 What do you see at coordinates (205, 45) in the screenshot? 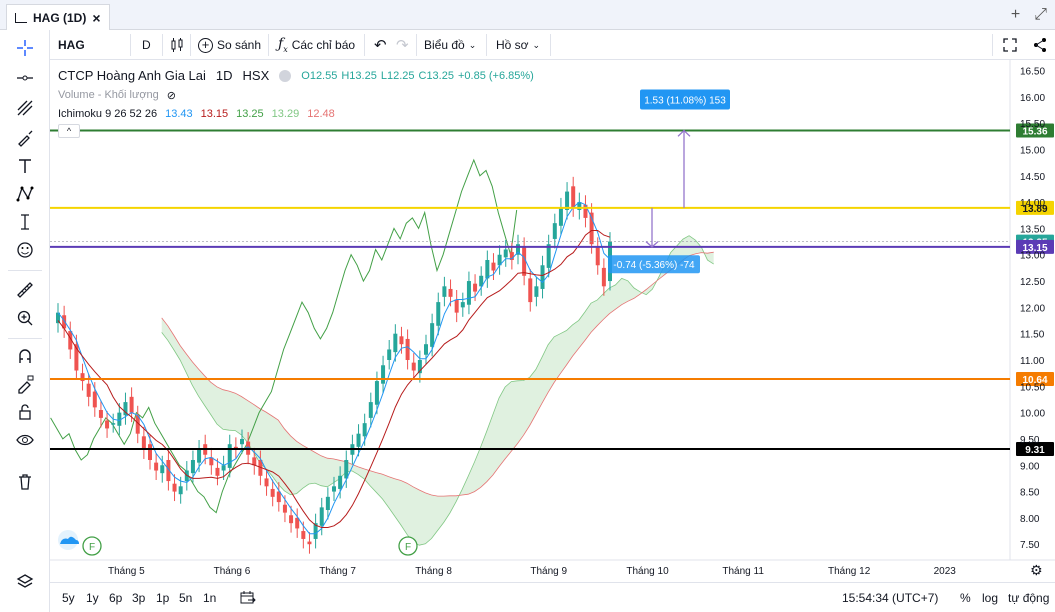
I see `plus-circle-icon: +` at bounding box center [205, 45].